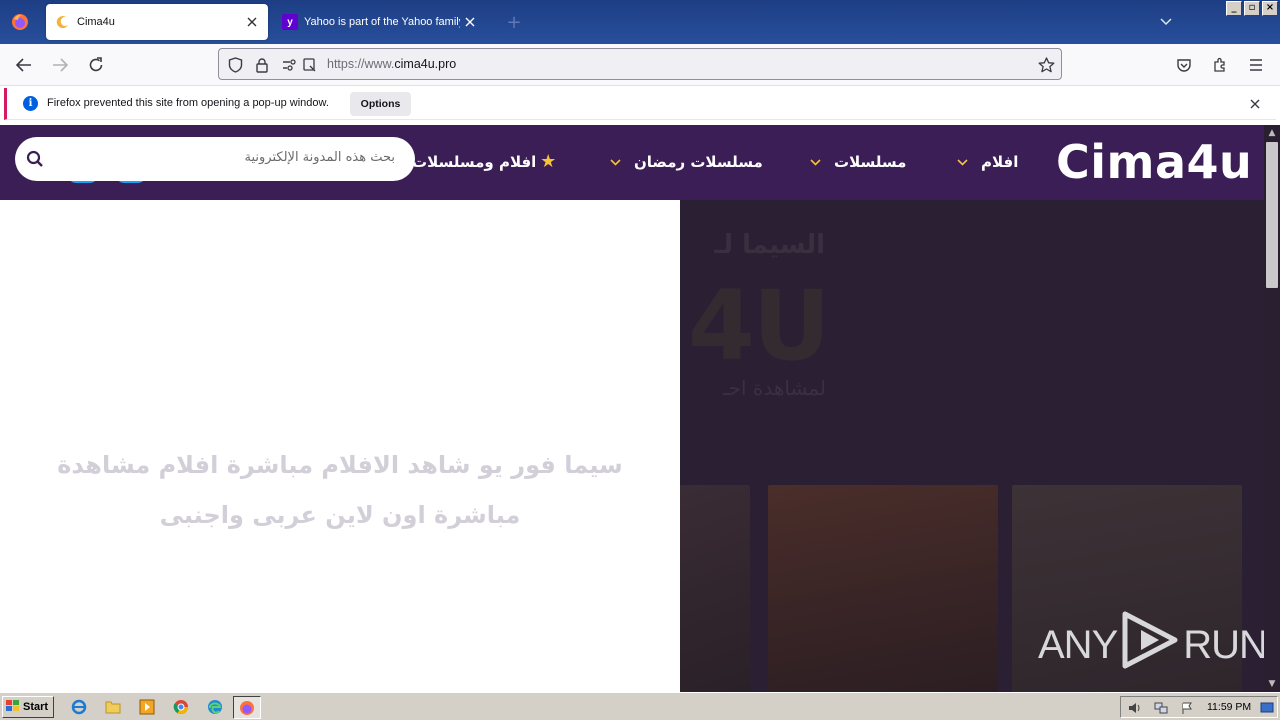 The width and height of the screenshot is (1280, 720). Describe the element at coordinates (24, 65) in the screenshot. I see `back-arrow-icon` at that location.